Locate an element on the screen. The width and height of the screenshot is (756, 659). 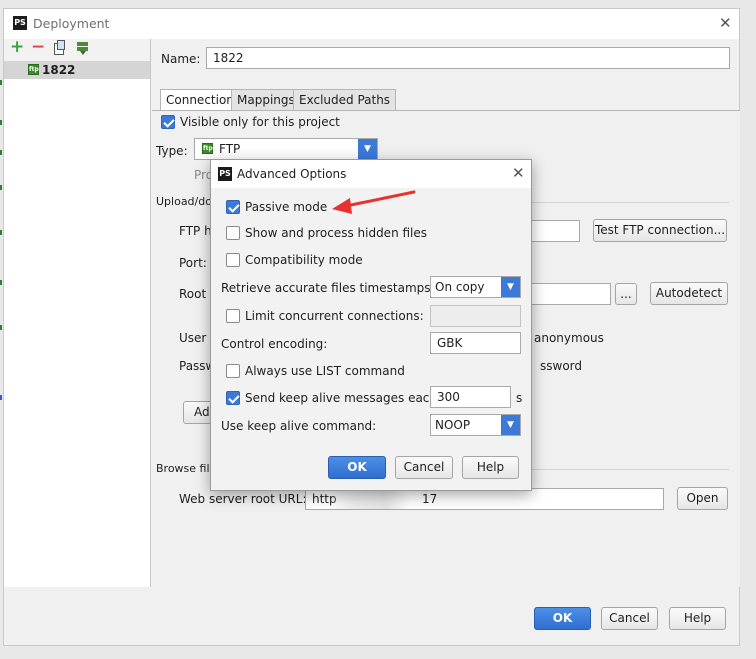
type-select: ftp FTP ▼ is located at coordinates (286, 149).